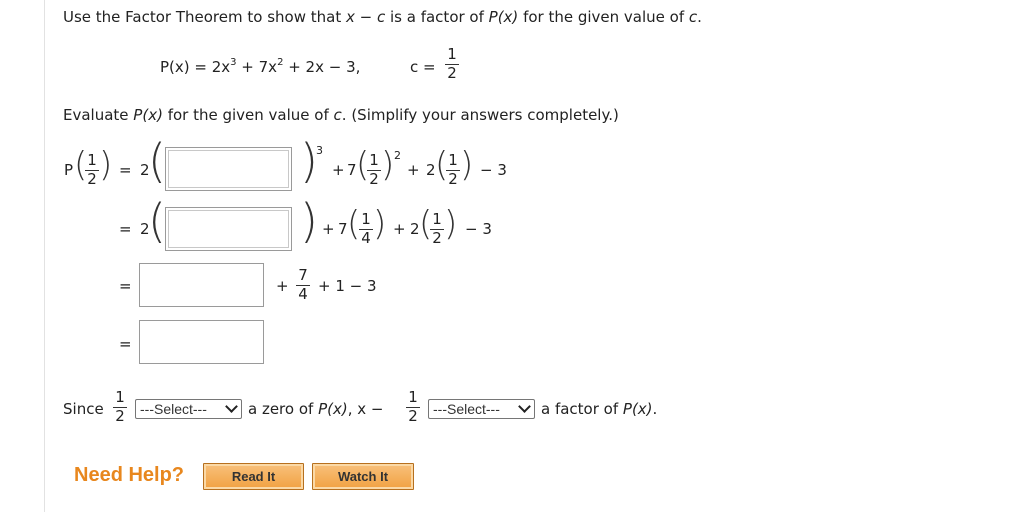 The height and width of the screenshot is (512, 1022). I want to click on evaluate-text-suffix: . (Simplify your answers completely.), so click(480, 115).